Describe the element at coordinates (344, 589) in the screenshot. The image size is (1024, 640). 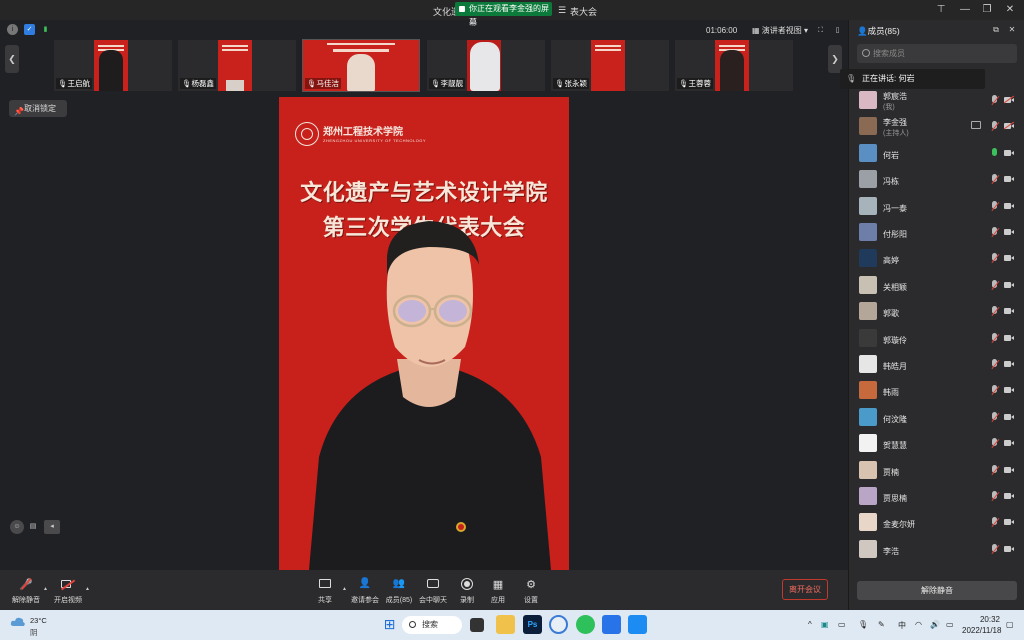
I see `share-options-caret: ▲` at that location.